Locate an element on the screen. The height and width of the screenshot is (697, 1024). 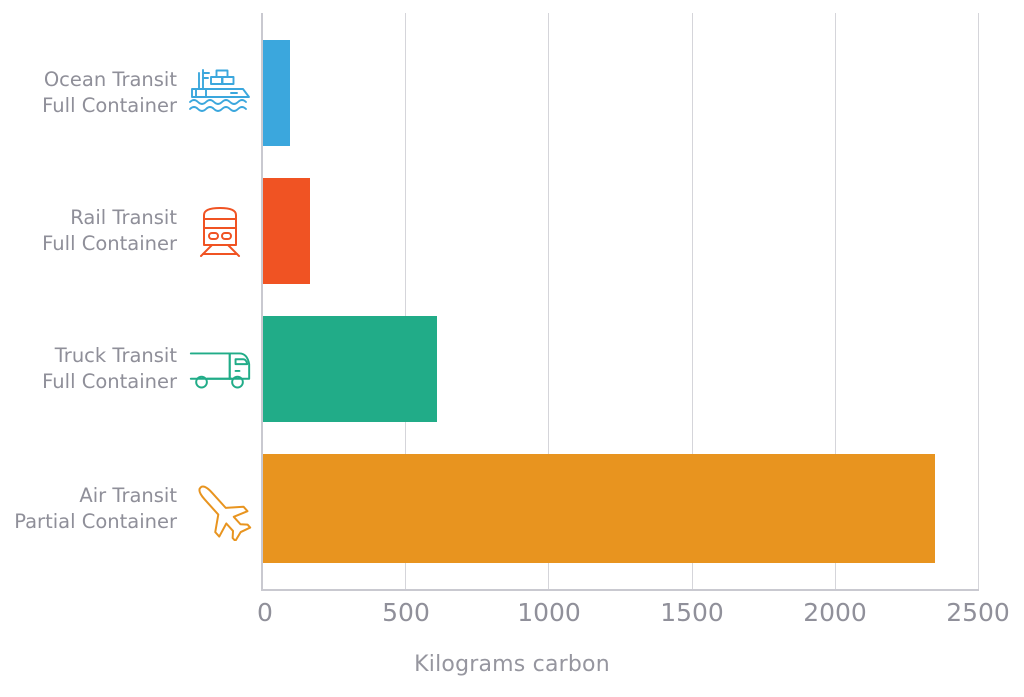
x-tick-2500: 2500 is located at coordinates (978, 612).